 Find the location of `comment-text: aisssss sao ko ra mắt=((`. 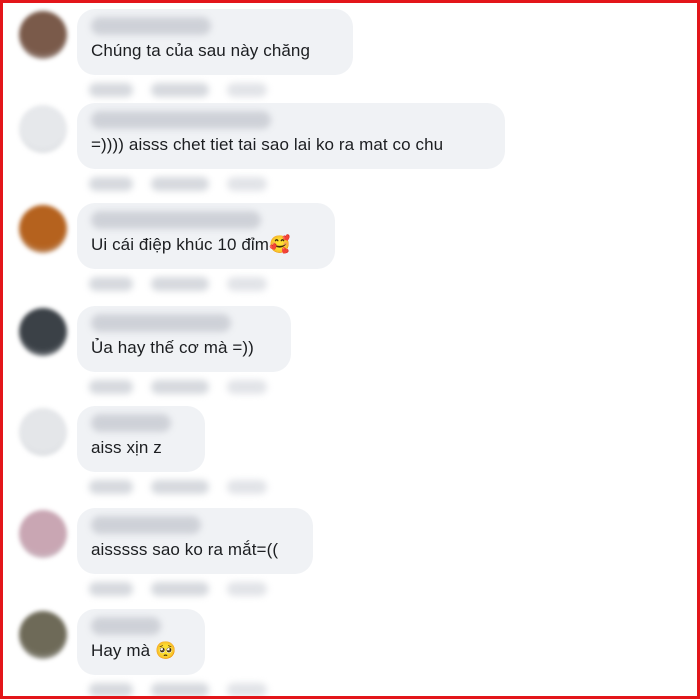

comment-text: aisssss sao ko ra mắt=(( is located at coordinates (185, 549).